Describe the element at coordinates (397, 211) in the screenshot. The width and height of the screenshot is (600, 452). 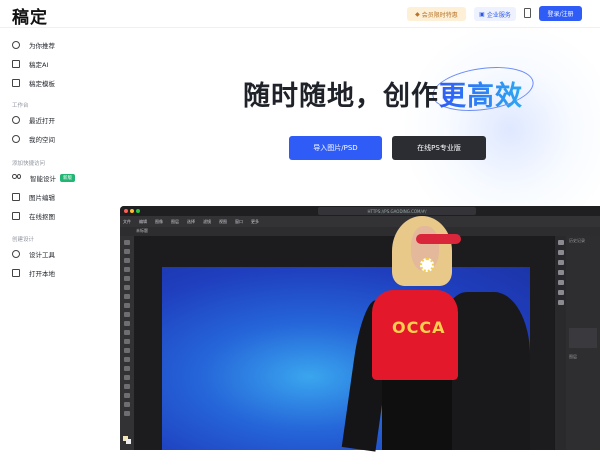
I see `editor-url-bar: HTTPS://PS.GAODING.COM/#/` at that location.